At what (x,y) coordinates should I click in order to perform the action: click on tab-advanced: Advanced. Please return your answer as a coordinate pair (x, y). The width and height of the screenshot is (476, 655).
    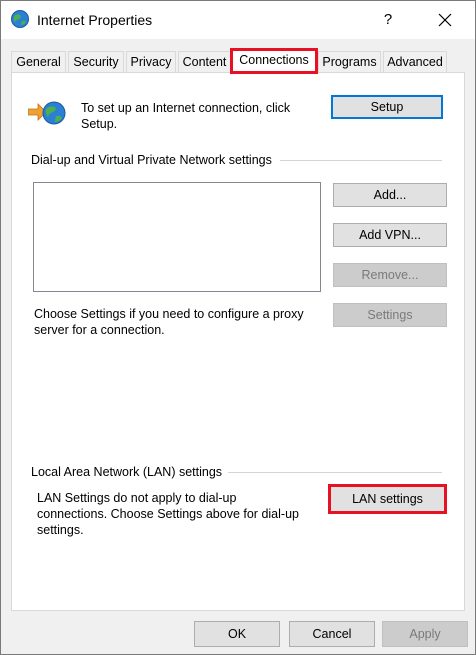
    Looking at the image, I should click on (415, 62).